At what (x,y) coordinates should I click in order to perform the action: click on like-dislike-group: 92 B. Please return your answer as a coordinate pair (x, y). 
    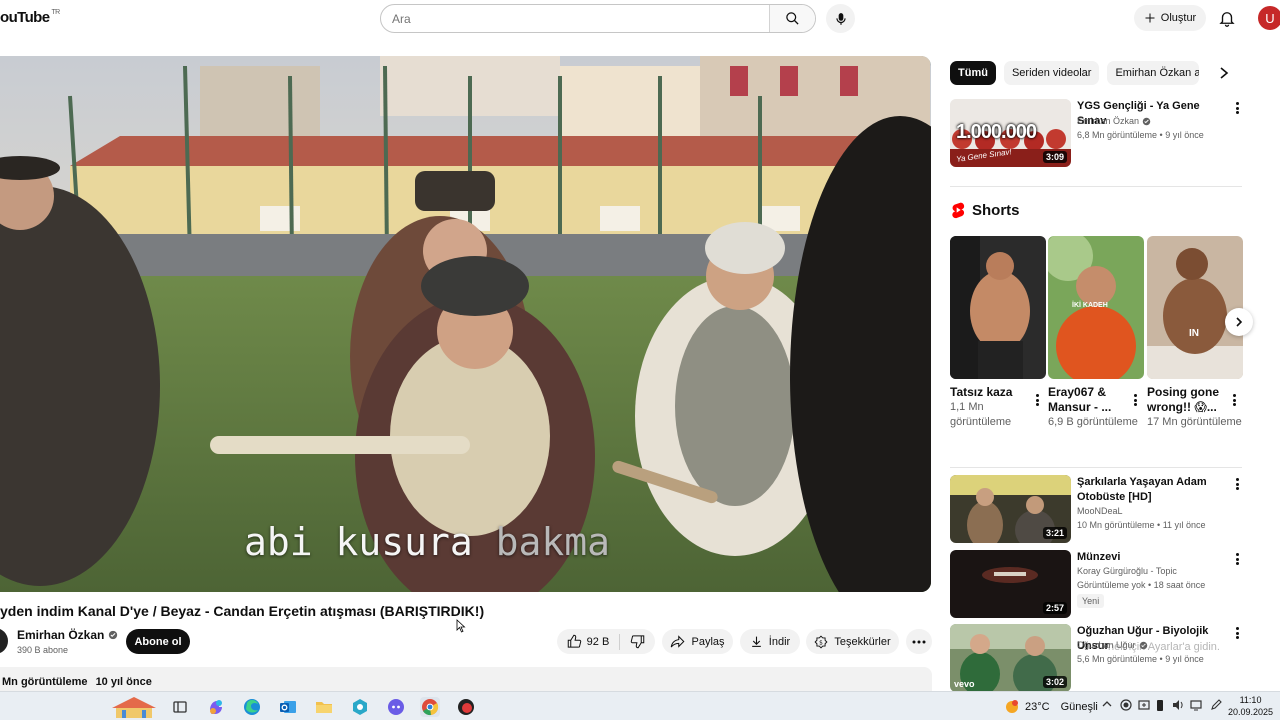
    Looking at the image, I should click on (606, 641).